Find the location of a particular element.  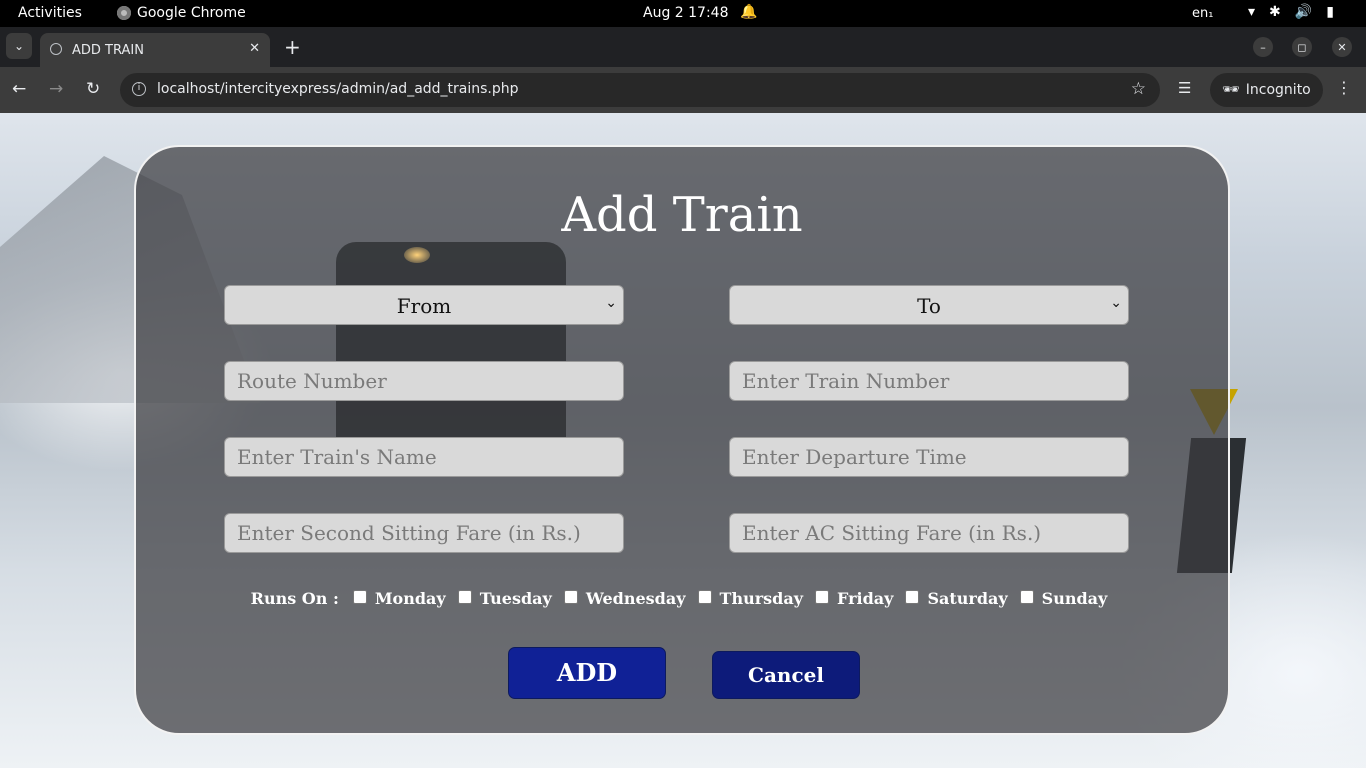

friday-checkbox is located at coordinates (822, 596).